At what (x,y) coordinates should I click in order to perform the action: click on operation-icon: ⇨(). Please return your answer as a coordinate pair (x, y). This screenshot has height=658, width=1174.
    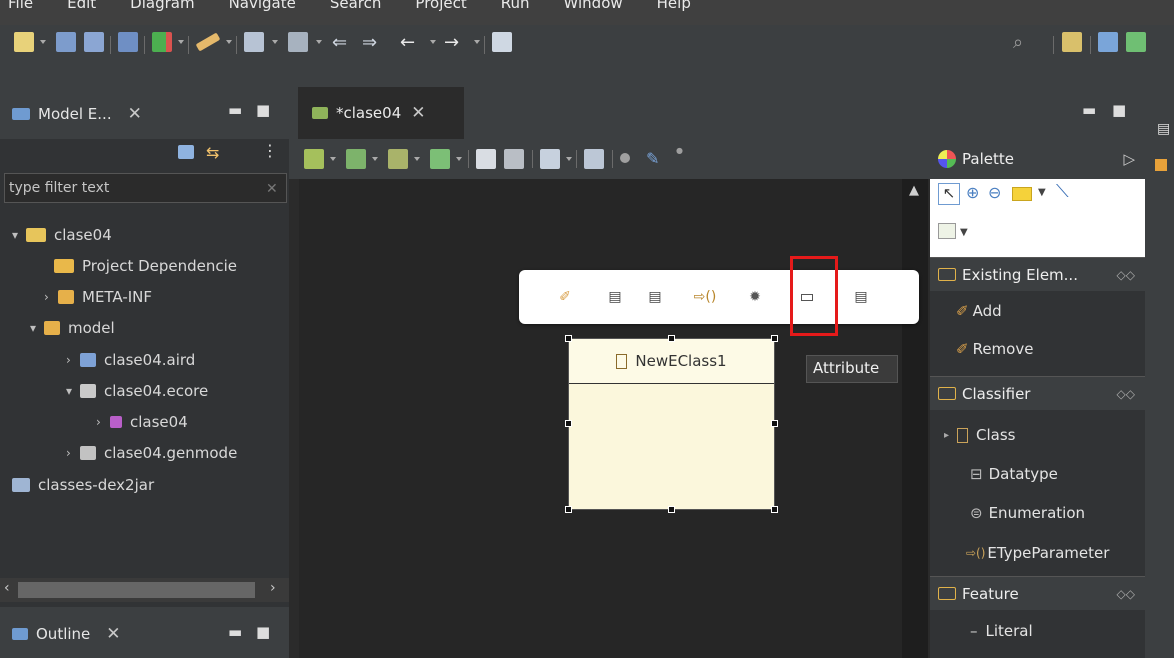
    Looking at the image, I should click on (705, 297).